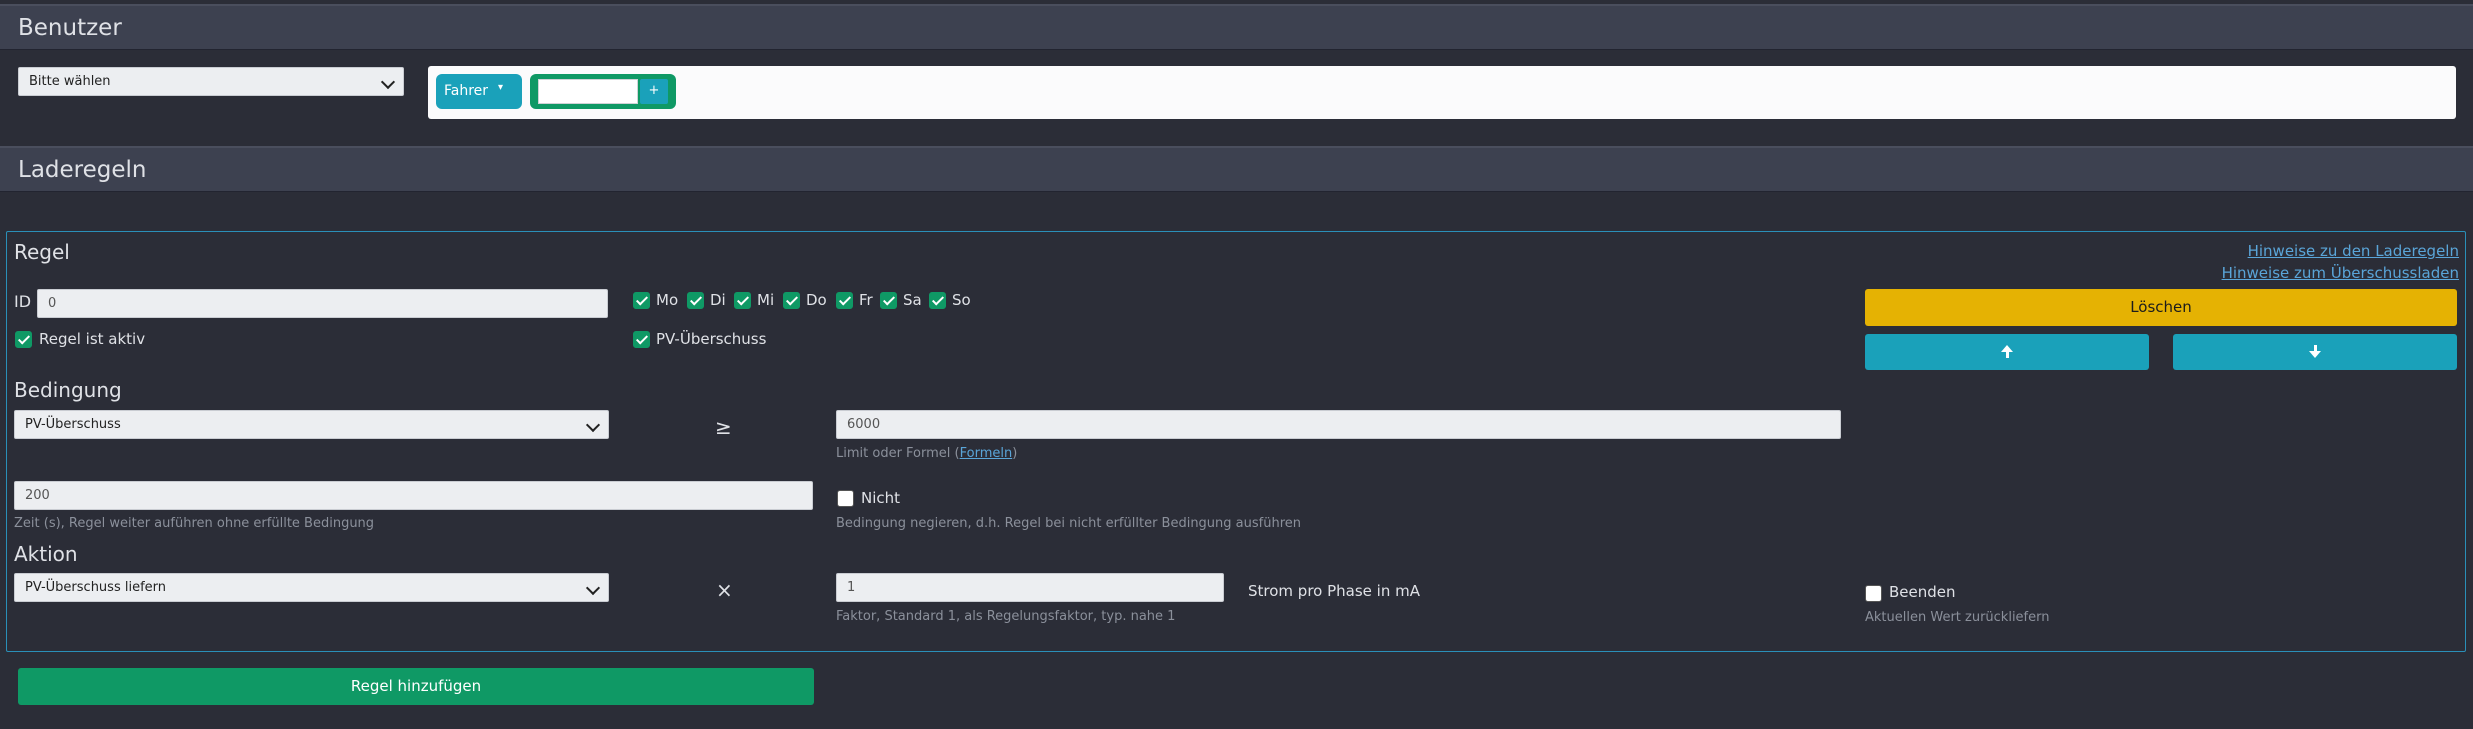 The image size is (2473, 729). What do you see at coordinates (311, 587) in the screenshot?
I see `action-select: PV-Überschuss liefern` at bounding box center [311, 587].